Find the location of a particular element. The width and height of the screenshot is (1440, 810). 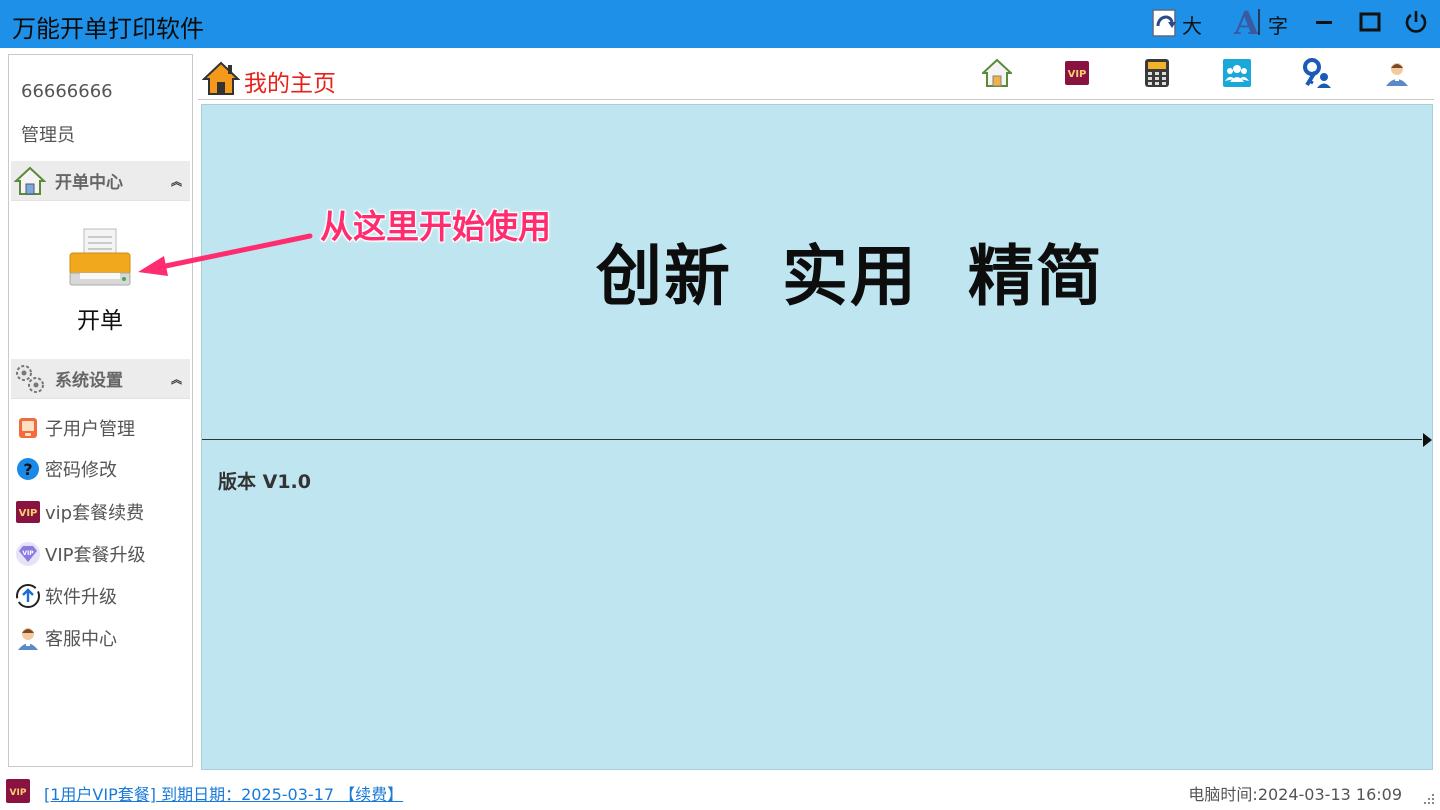

toolbar-vip-button: VIP is located at coordinates (1077, 75).